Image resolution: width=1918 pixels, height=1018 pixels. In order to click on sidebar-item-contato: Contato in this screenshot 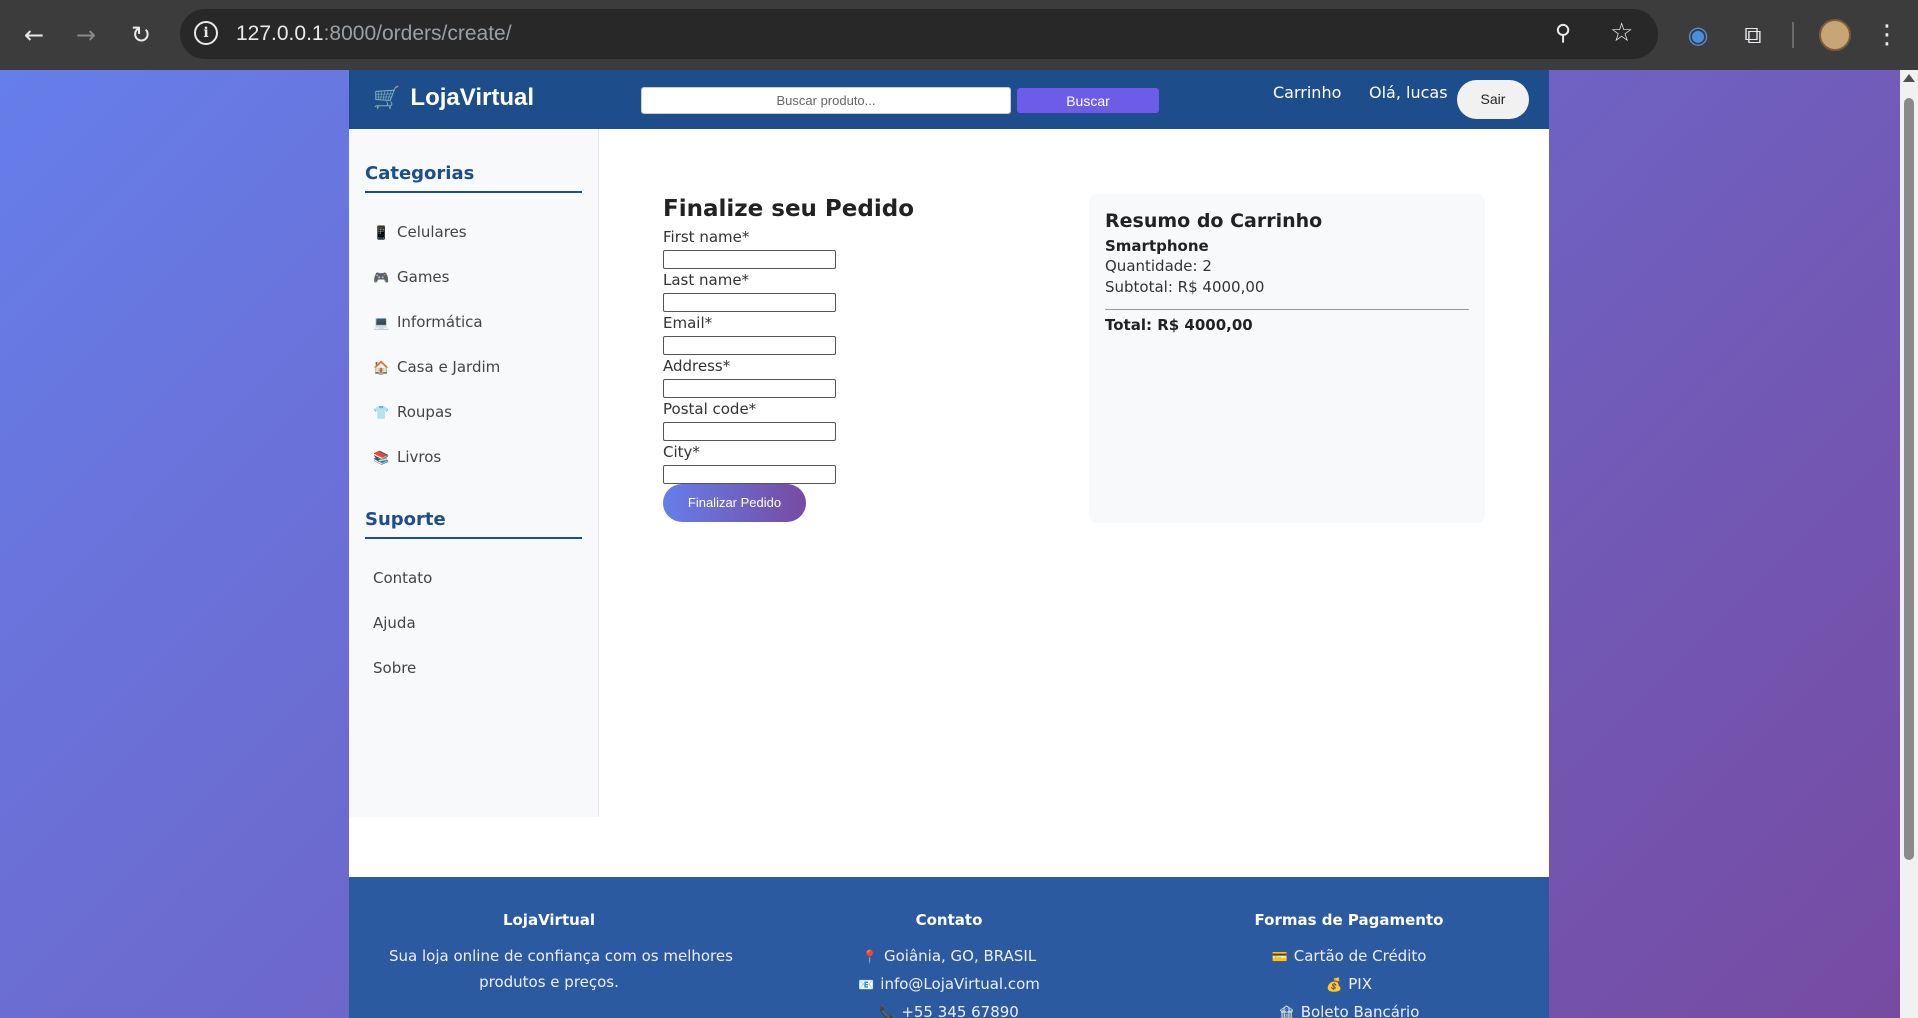, I will do `click(402, 578)`.